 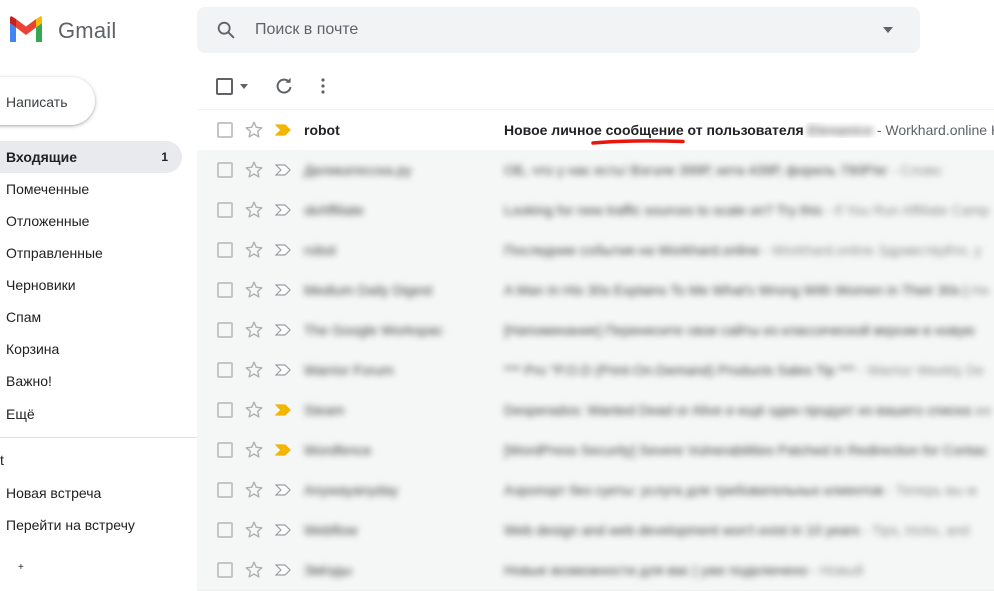 What do you see at coordinates (224, 86) in the screenshot?
I see `select-all-checkbox` at bounding box center [224, 86].